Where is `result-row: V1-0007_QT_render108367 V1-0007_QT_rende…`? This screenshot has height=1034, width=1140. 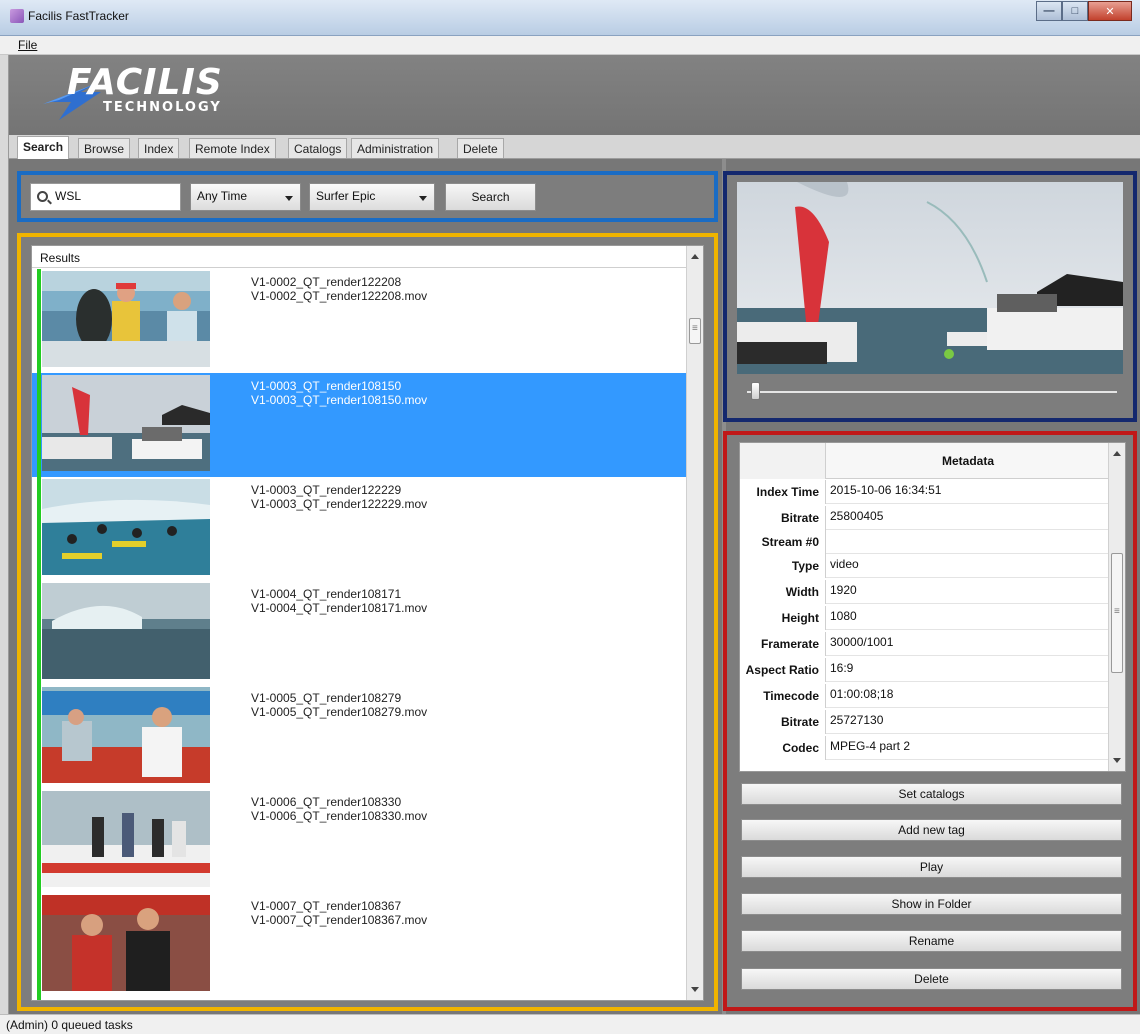
result-row: V1-0007_QT_render108367 V1-0007_QT_rende… is located at coordinates (359, 945).